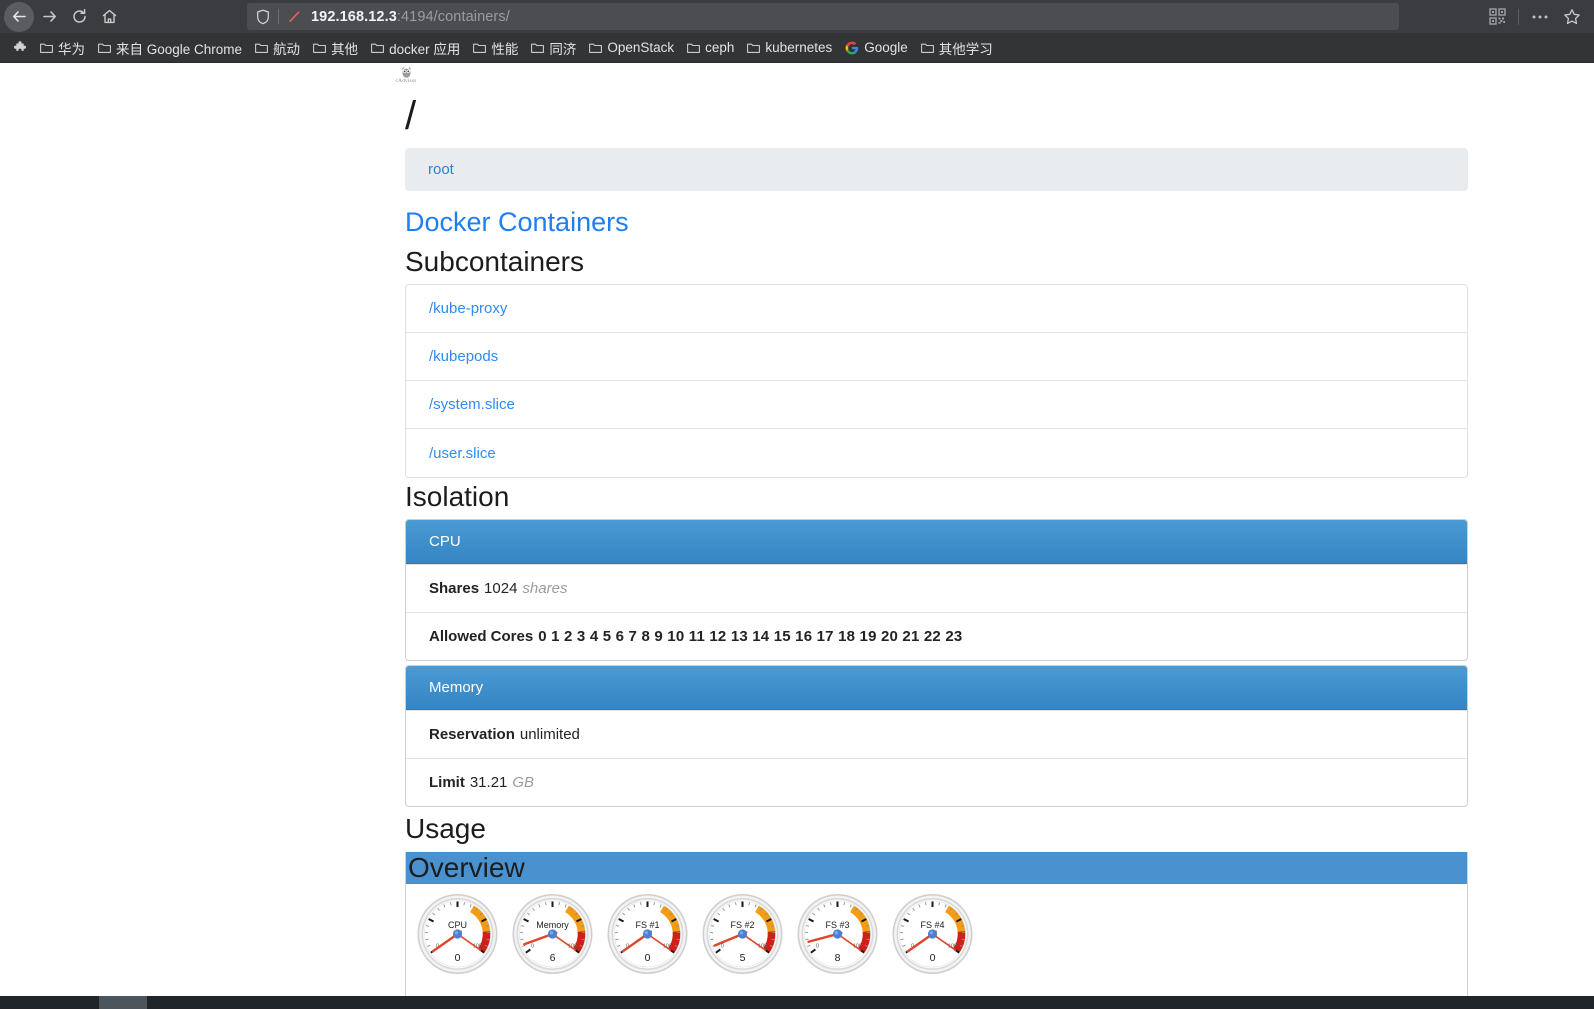 The width and height of the screenshot is (1594, 1009). I want to click on svg-text: 8, so click(838, 958).